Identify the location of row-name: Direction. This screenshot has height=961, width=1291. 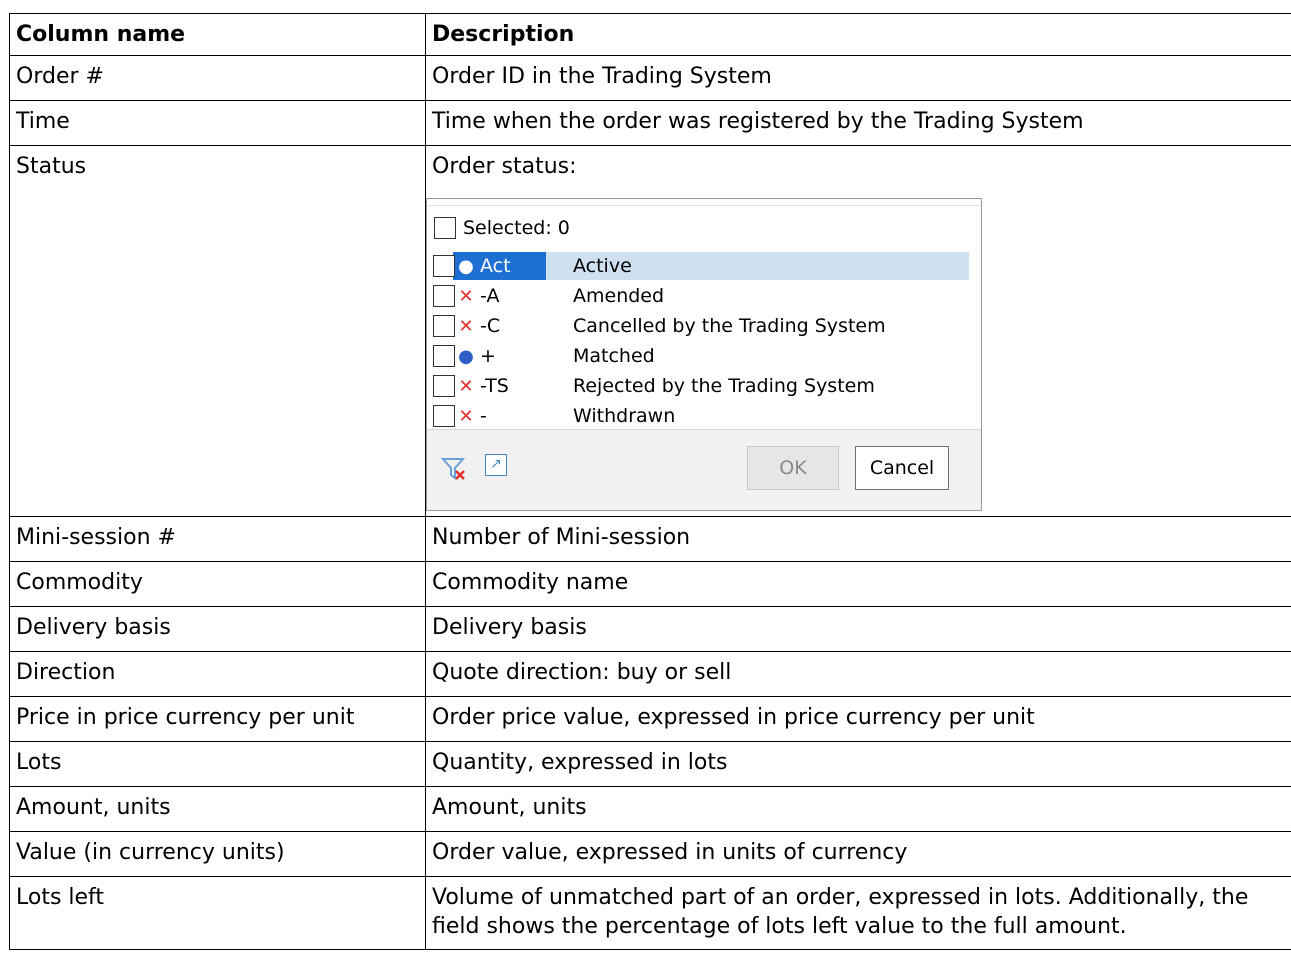
(217, 674).